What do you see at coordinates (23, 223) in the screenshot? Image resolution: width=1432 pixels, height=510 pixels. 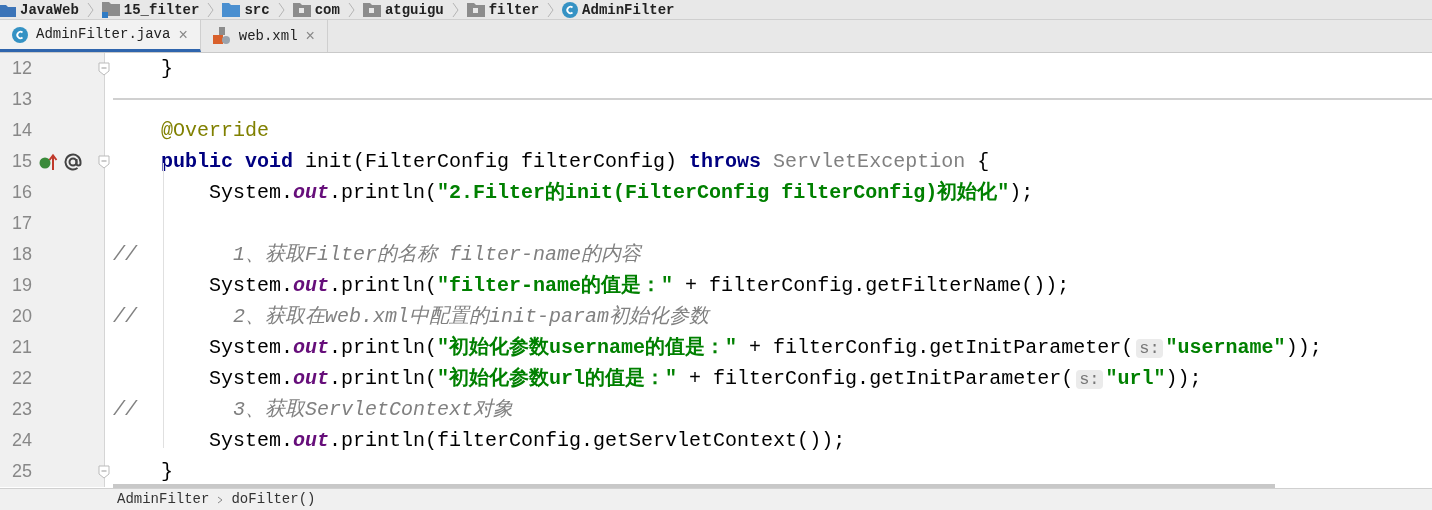 I see `line-number: 17` at bounding box center [23, 223].